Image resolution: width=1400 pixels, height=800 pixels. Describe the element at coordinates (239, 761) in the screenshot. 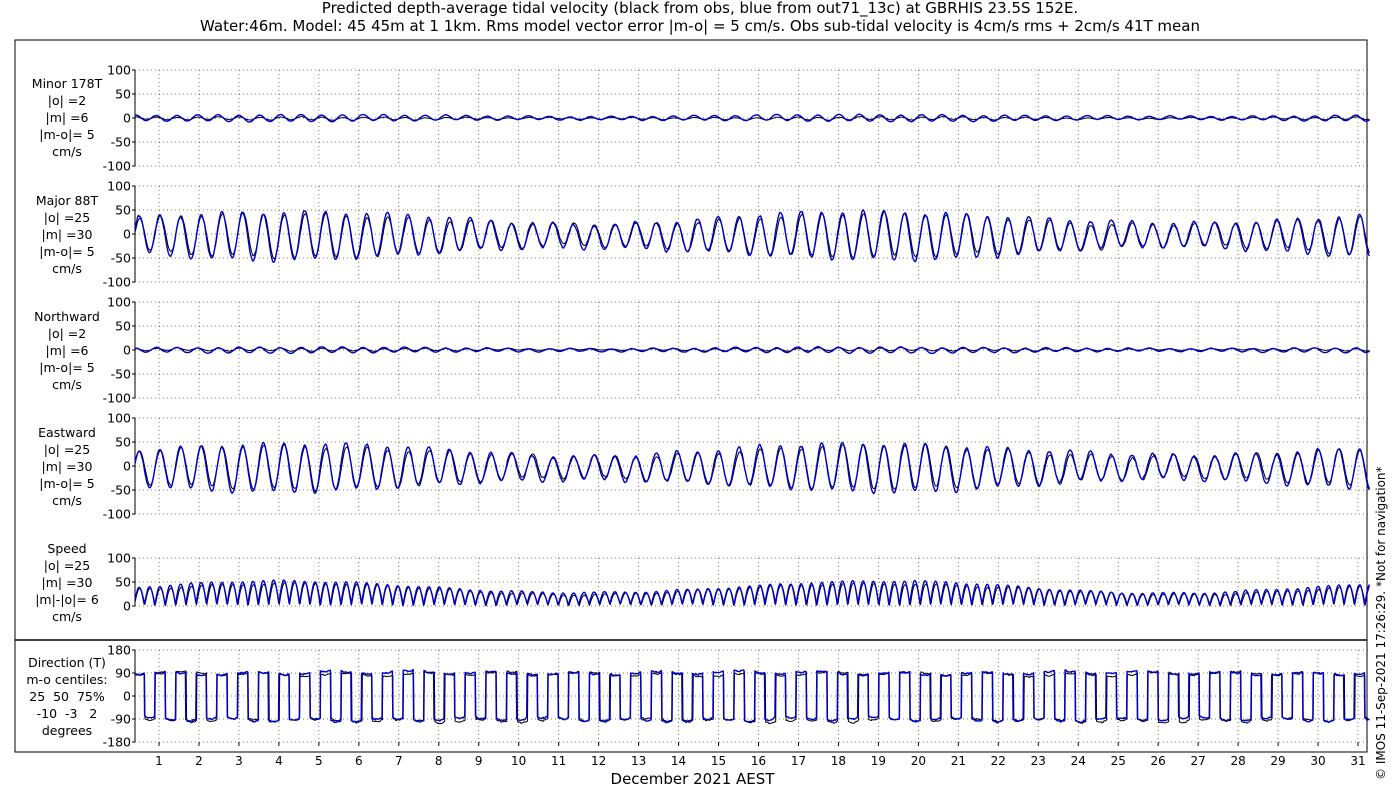

I see `xtick-label: 3` at that location.